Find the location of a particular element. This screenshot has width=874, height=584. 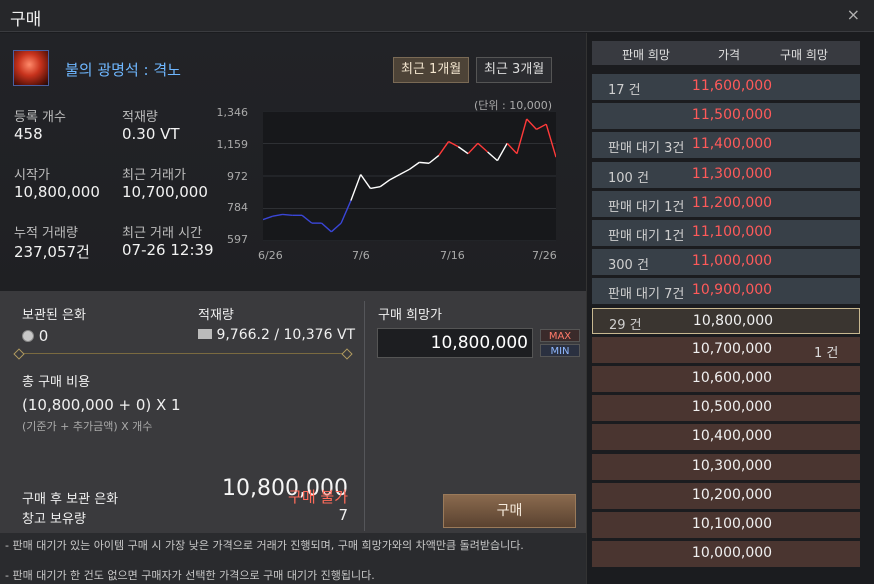

registered-count-value: 458 is located at coordinates (28, 134).